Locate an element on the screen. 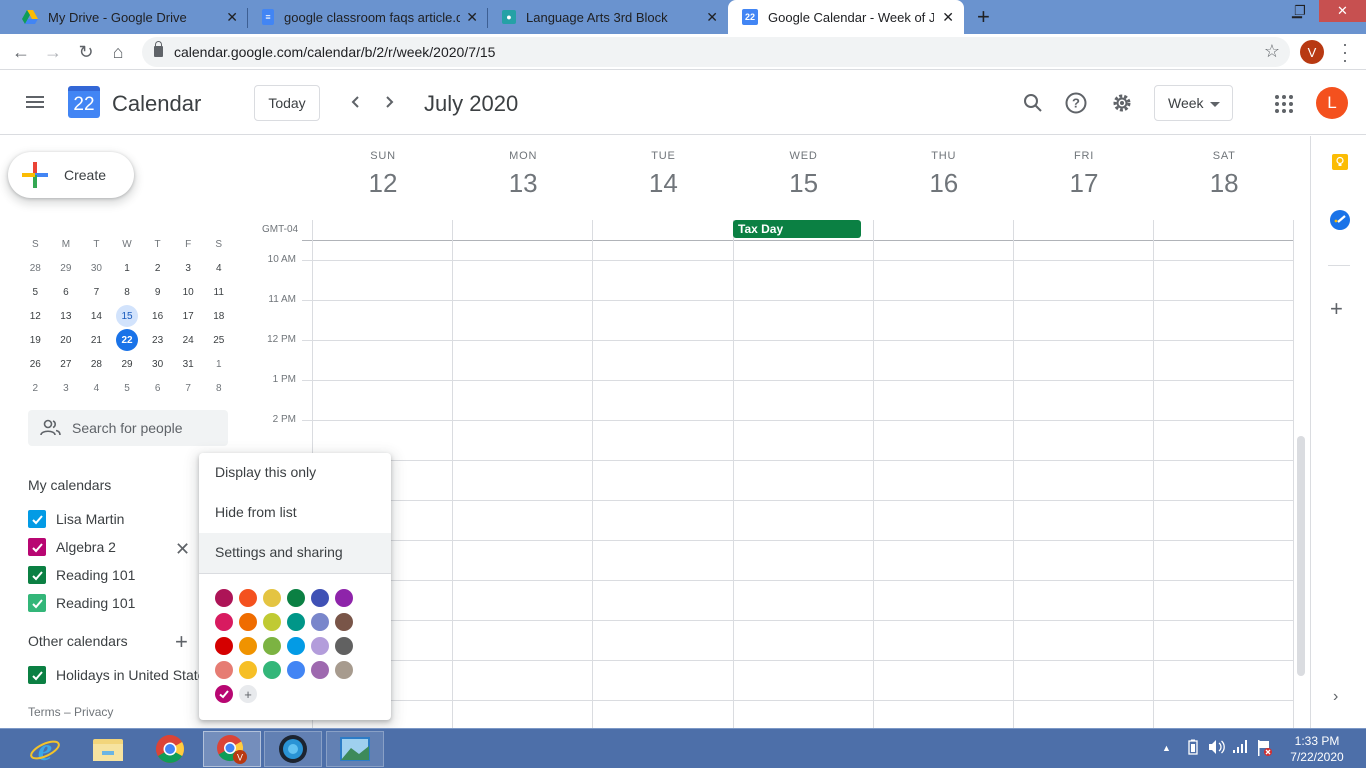 The image size is (1366, 768). mini-calendar-day: 18 is located at coordinates (218, 316).